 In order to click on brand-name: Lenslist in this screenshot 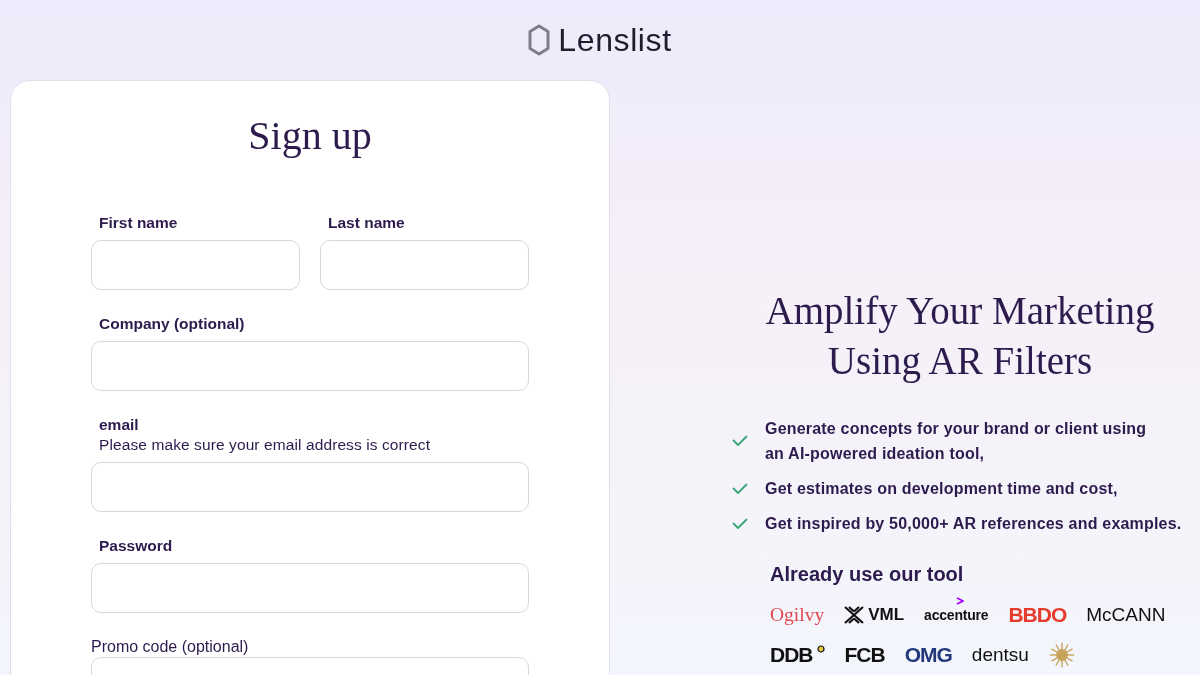, I will do `click(615, 40)`.